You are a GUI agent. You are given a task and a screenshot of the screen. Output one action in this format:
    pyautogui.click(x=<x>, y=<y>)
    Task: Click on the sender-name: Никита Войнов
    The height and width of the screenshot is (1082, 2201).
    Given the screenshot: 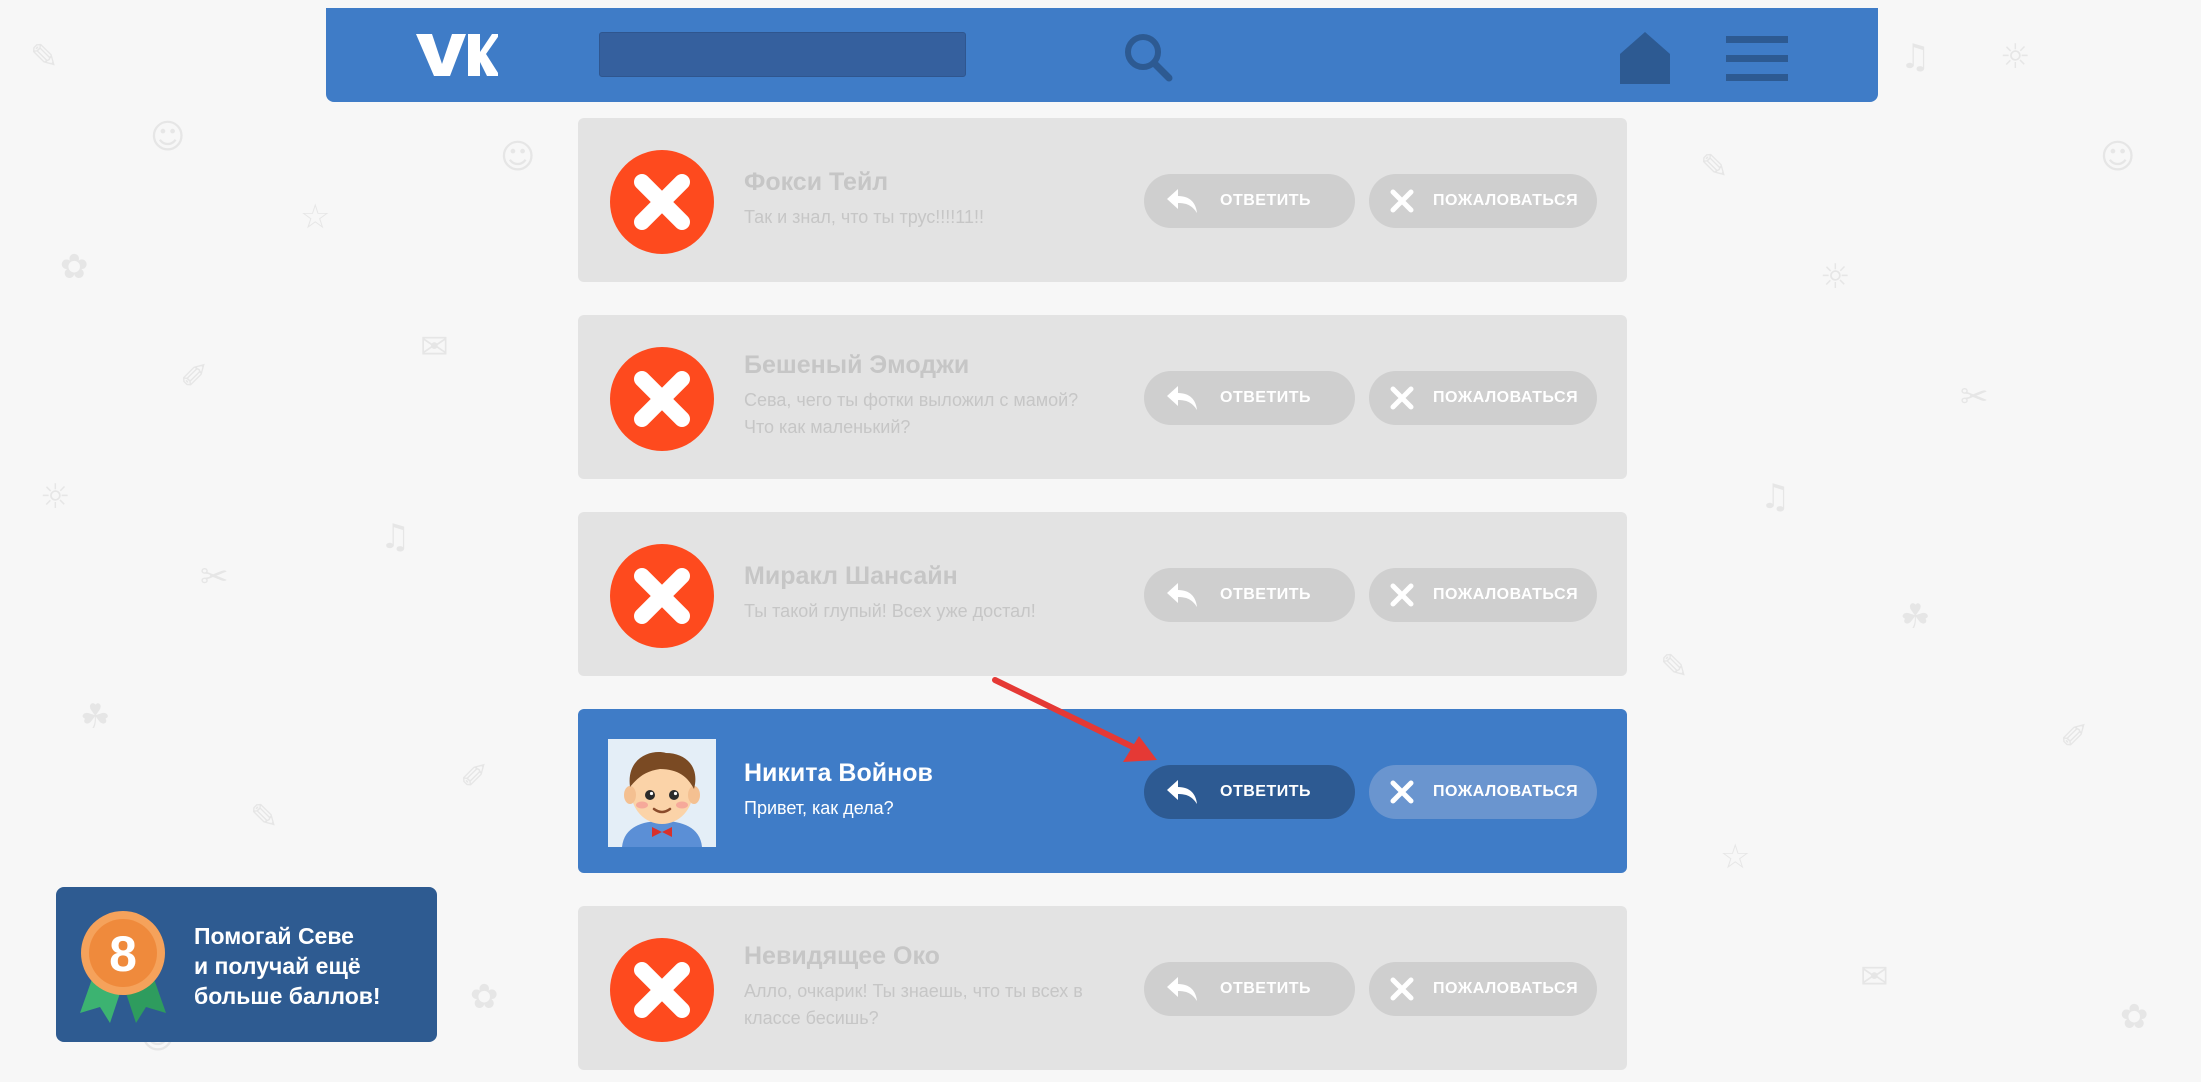 What is the action you would take?
    pyautogui.click(x=838, y=773)
    